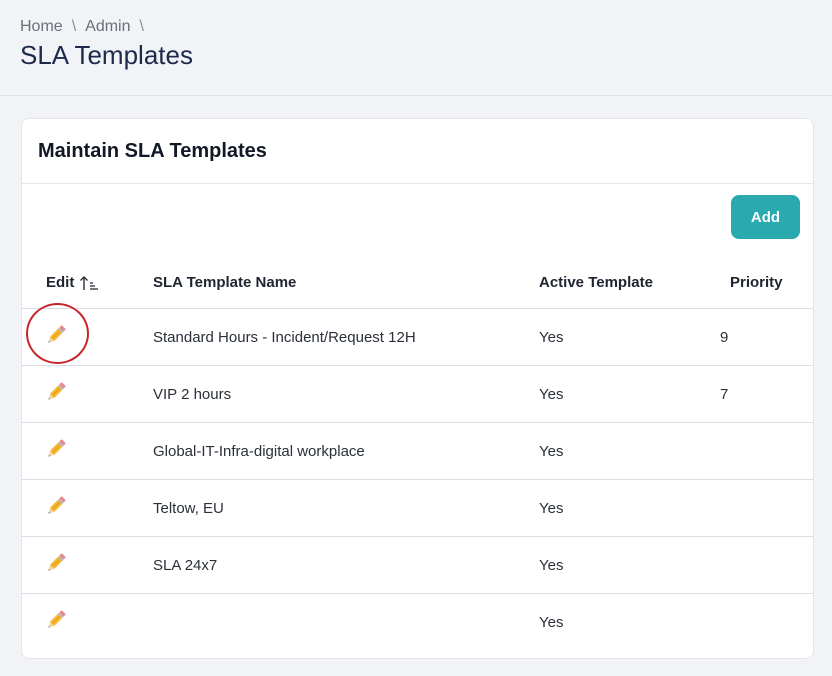 The height and width of the screenshot is (676, 832). I want to click on table-row: Global-IT-Infra-digital workplace Yes, so click(417, 451).